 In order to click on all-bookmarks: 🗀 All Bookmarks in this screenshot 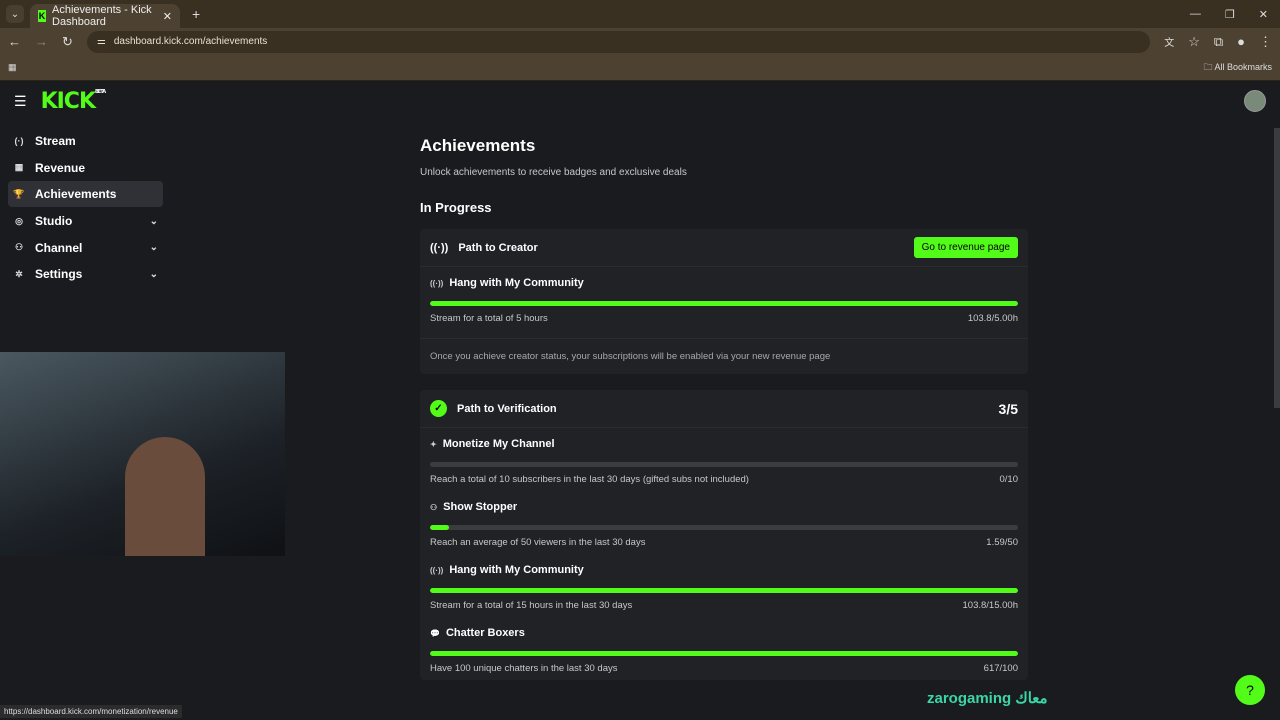, I will do `click(1237, 68)`.